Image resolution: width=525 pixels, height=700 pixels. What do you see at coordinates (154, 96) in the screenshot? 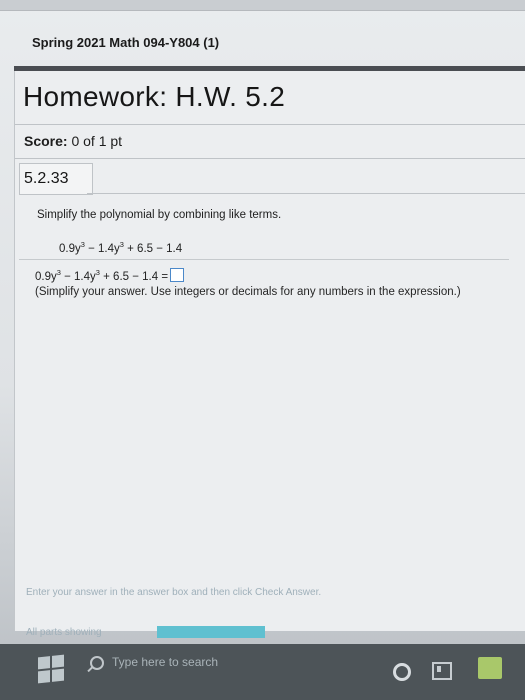
I see `homework-title: Homework: H.W. 5.2` at bounding box center [154, 96].